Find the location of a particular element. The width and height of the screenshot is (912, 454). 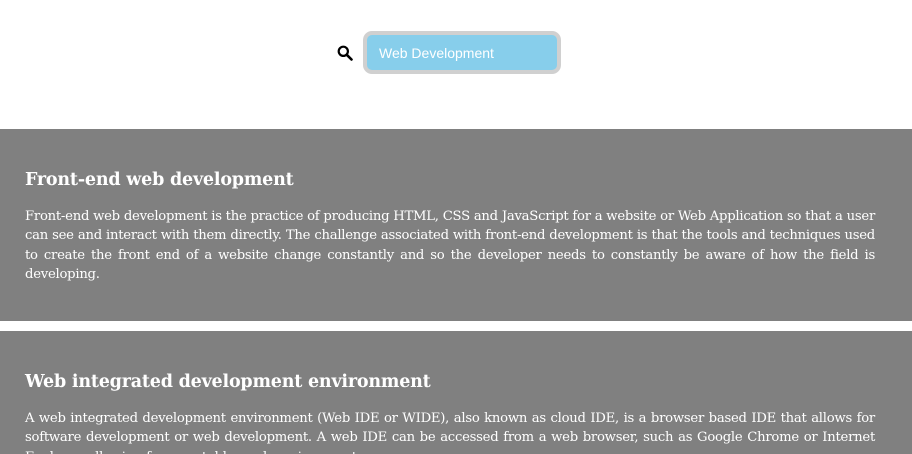

section-title: Web integrated development environment is located at coordinates (228, 382).